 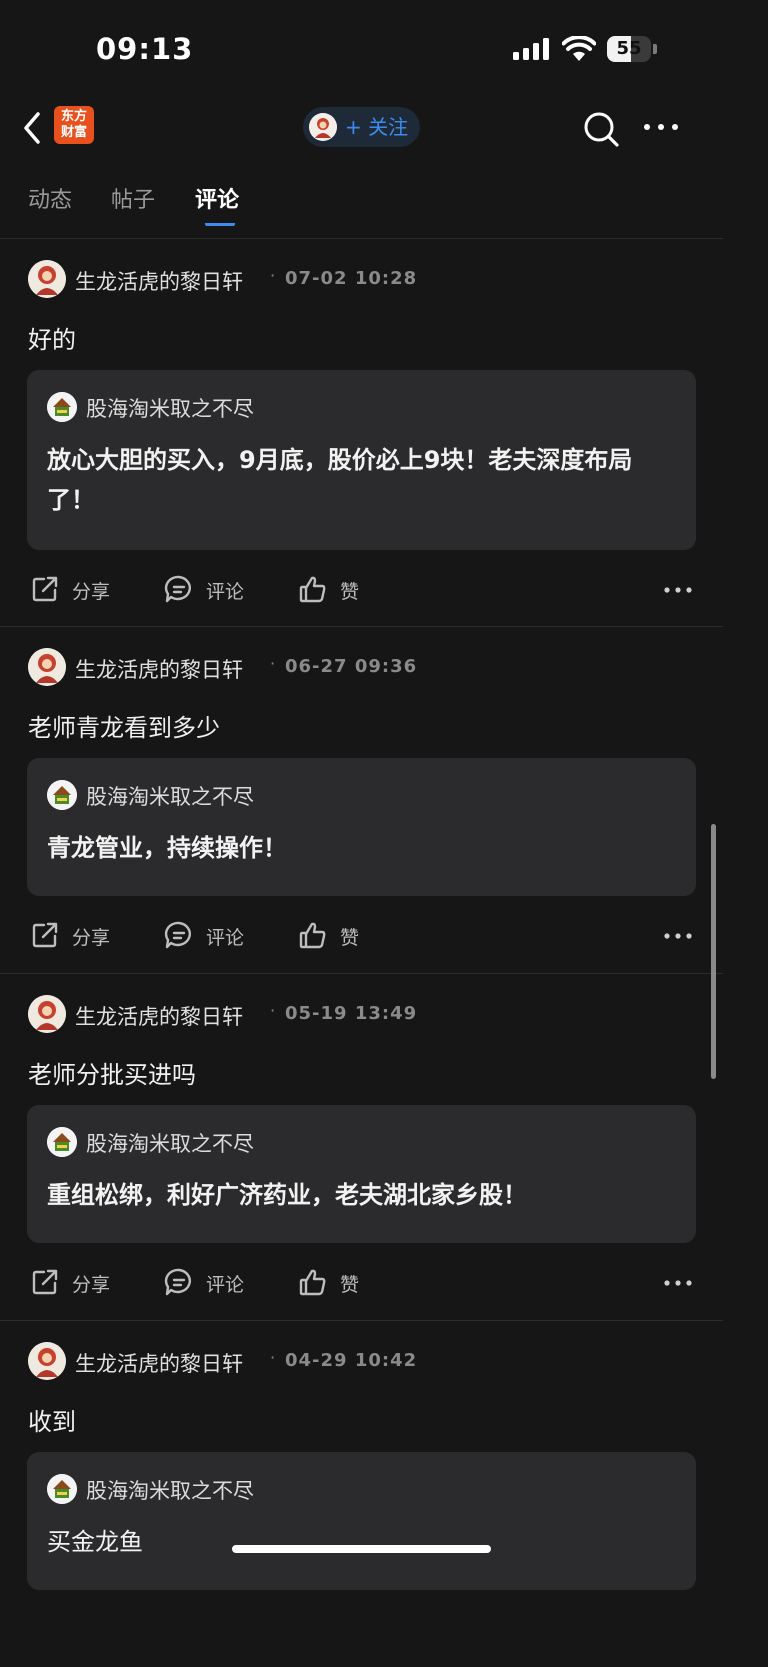 I want to click on tab-comments: 评论, so click(x=217, y=198).